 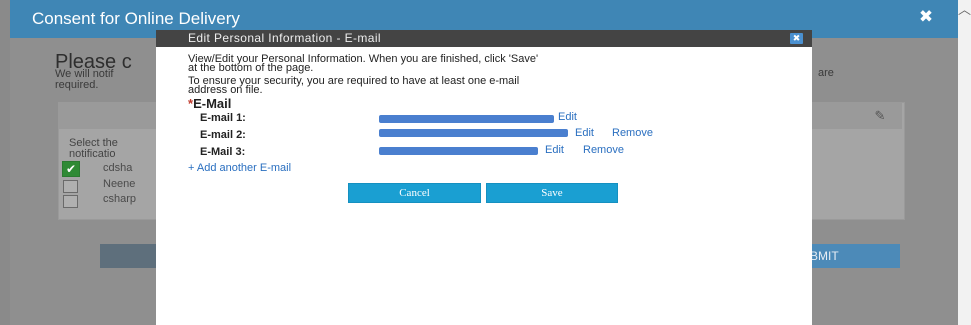 I want to click on consent-submit-button: BMIT, so click(x=852, y=256).